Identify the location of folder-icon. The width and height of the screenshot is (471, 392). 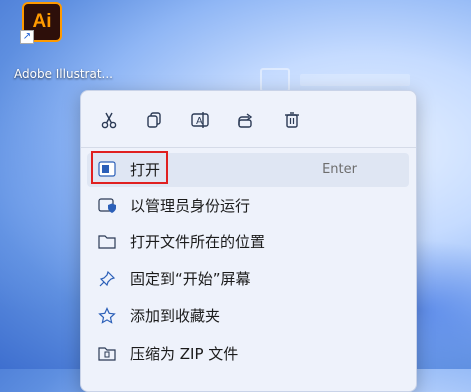
(107, 242).